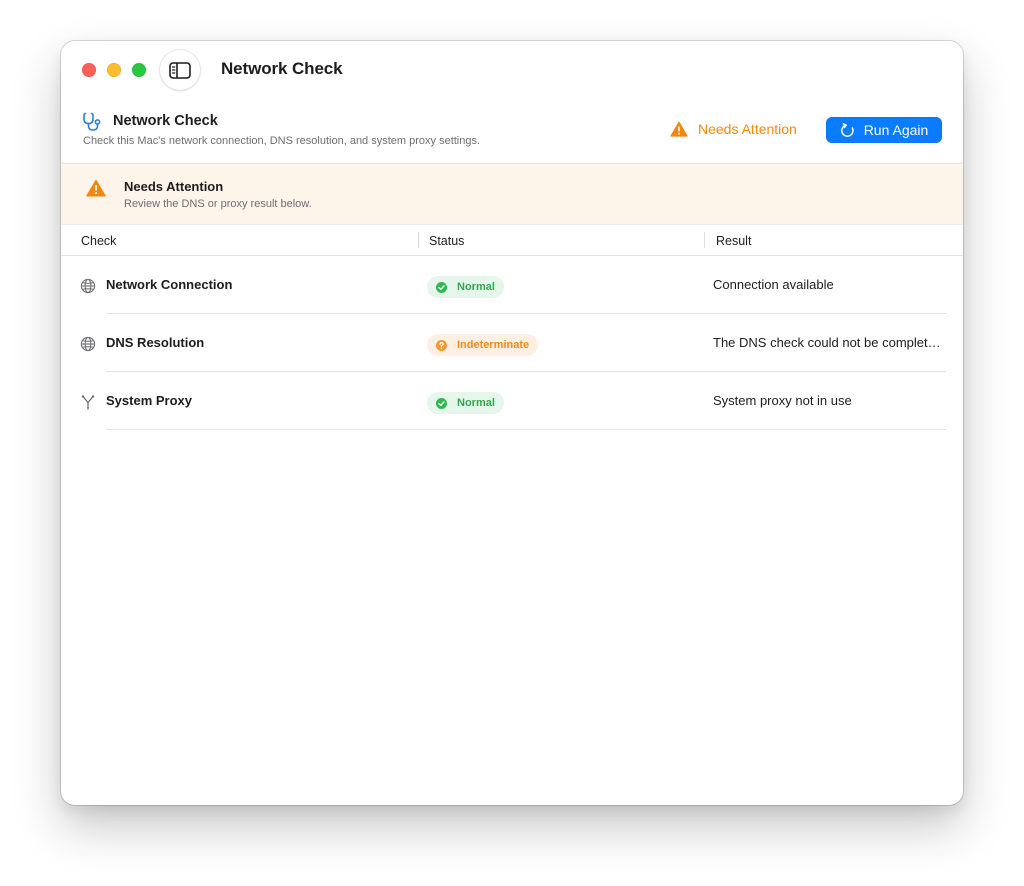 This screenshot has height=886, width=1024. I want to click on status-badge-label: Indeterminate, so click(493, 345).